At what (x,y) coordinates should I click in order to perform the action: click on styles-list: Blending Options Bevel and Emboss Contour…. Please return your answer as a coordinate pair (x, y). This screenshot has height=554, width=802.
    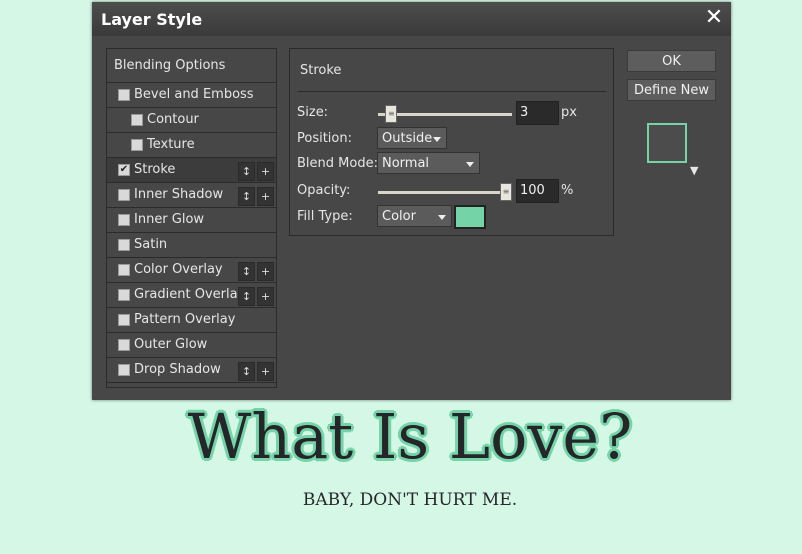
    Looking at the image, I should click on (191, 218).